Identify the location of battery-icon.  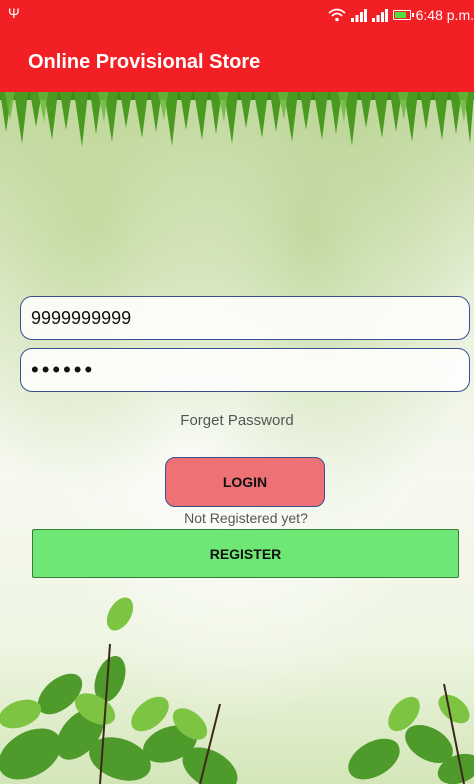
(403, 15).